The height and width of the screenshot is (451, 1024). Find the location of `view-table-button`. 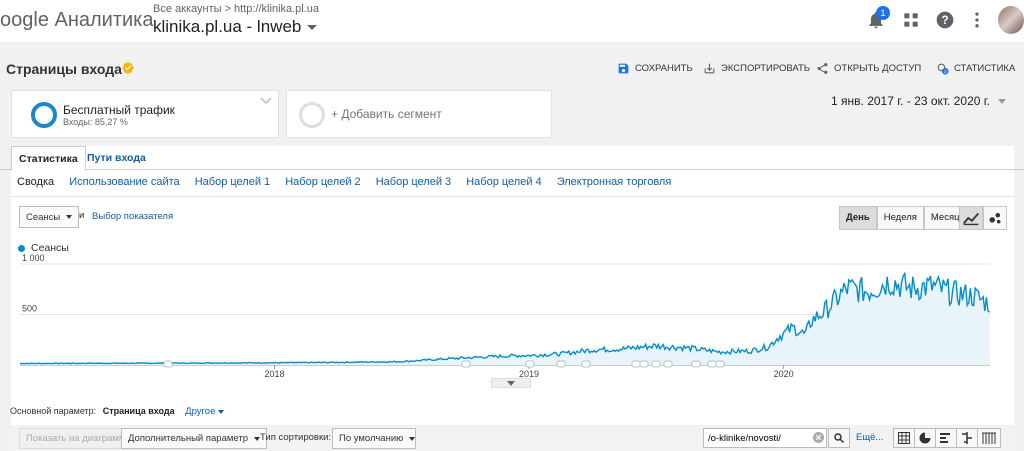

view-table-button is located at coordinates (904, 438).